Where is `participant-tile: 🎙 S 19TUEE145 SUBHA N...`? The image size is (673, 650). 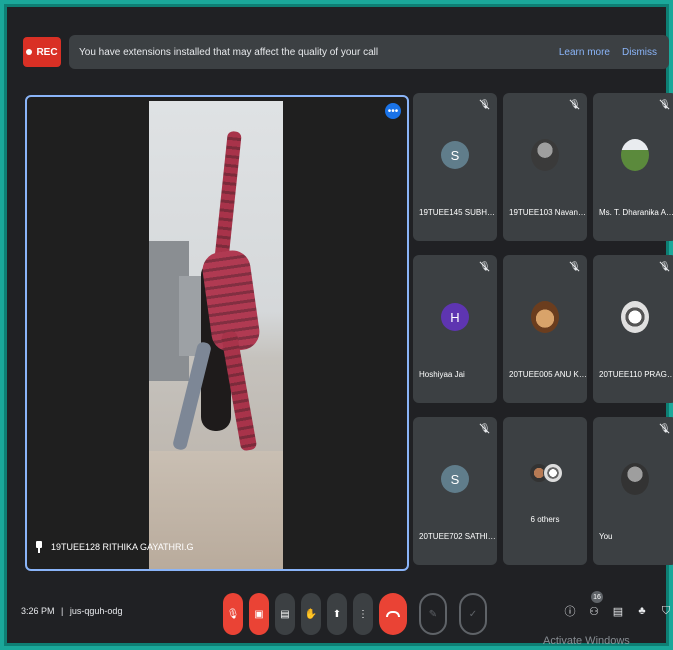 participant-tile: 🎙 S 19TUEE145 SUBHA N... is located at coordinates (455, 167).